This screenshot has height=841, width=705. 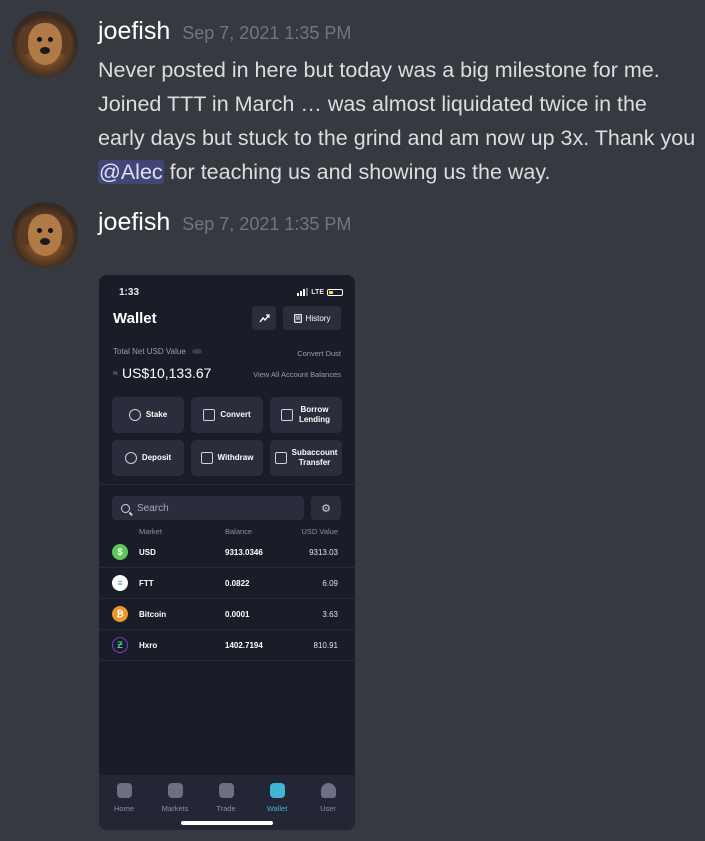 What do you see at coordinates (206, 458) in the screenshot?
I see `withdraw-icon` at bounding box center [206, 458].